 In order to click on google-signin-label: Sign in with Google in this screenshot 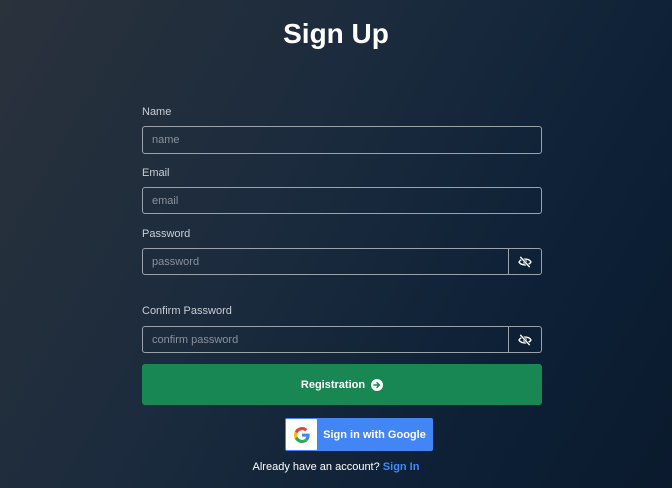, I will do `click(374, 434)`.